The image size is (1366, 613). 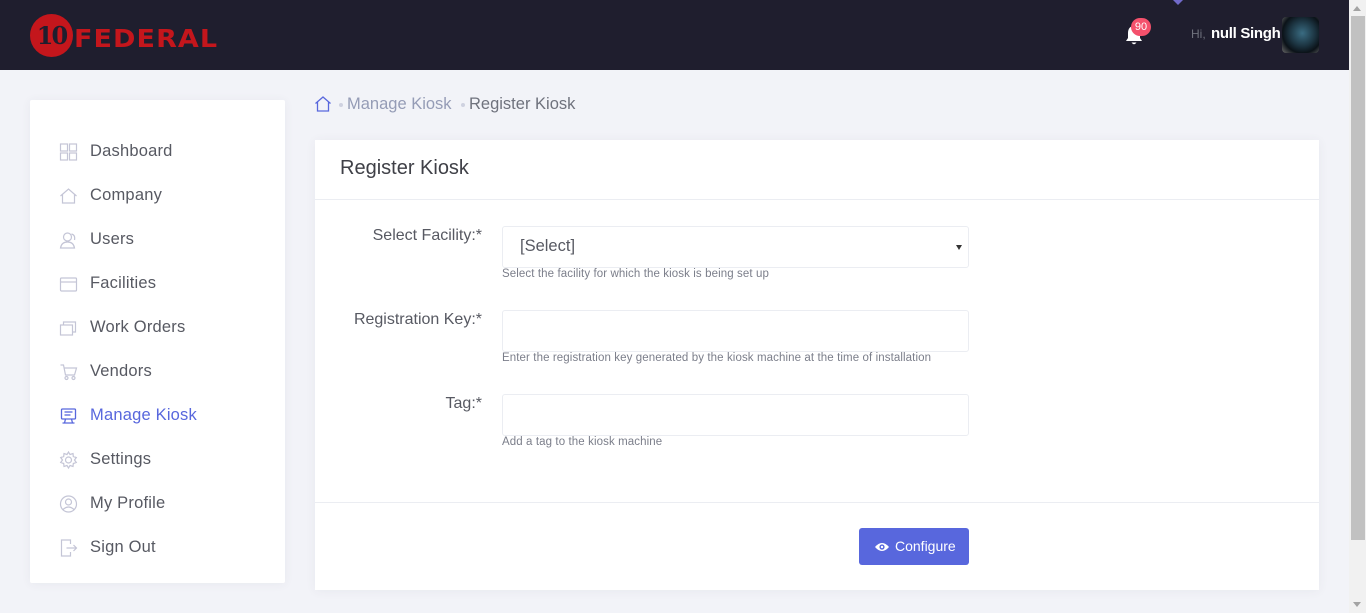 I want to click on sidebar-item-dashboard: Dashboard, so click(x=157, y=152).